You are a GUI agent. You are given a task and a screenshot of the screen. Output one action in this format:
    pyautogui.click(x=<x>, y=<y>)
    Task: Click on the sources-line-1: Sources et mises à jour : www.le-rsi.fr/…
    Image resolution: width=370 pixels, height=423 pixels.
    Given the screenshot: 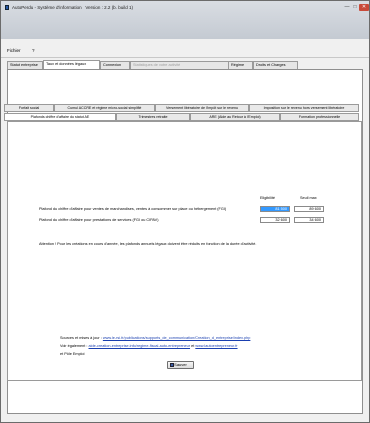 What is the action you would take?
    pyautogui.click(x=155, y=338)
    